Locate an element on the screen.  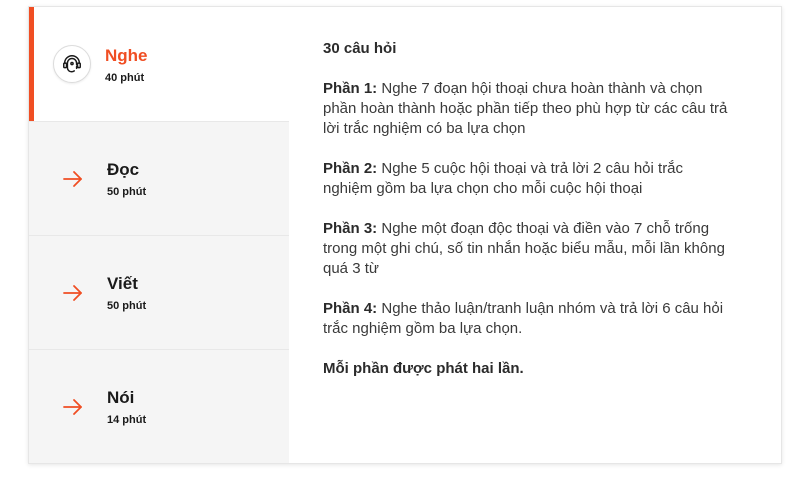
playback-note: Mỗi phần được phát hai lần. is located at coordinates (423, 368).